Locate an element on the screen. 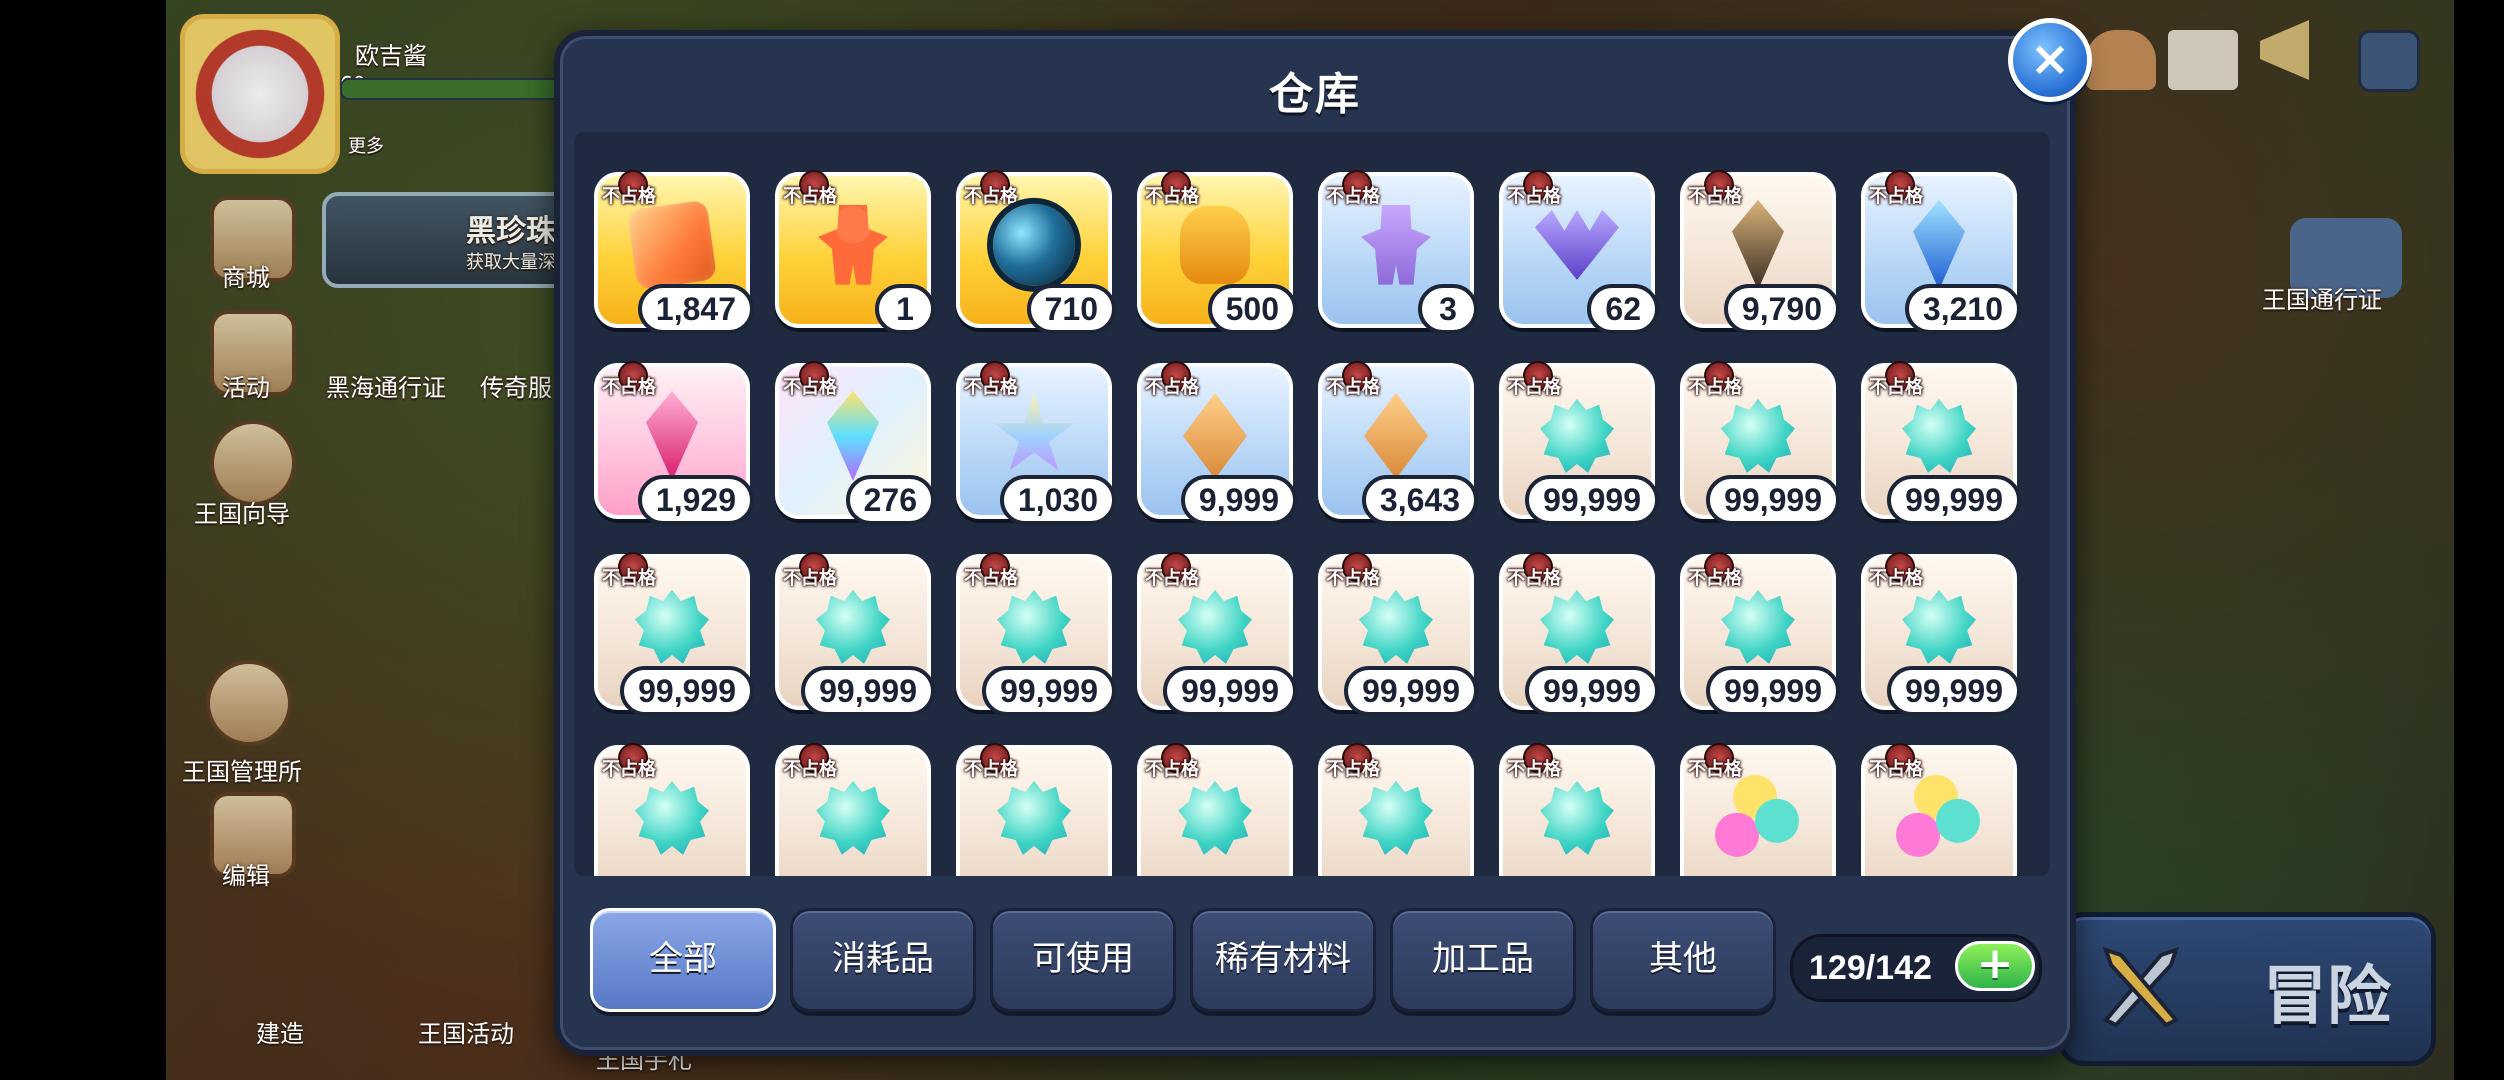  violet-flower-icon is located at coordinates (1577, 245).